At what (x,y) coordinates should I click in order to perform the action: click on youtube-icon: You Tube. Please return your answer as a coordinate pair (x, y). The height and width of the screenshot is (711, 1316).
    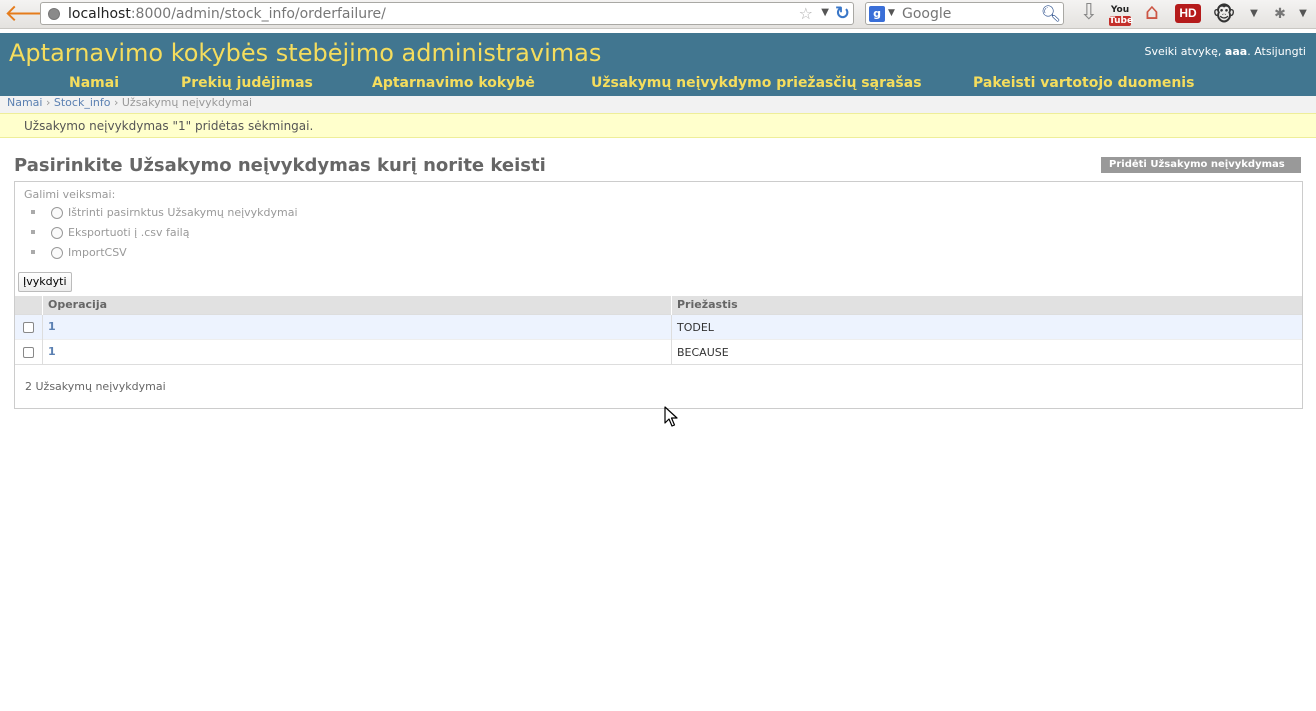
    Looking at the image, I should click on (1121, 14).